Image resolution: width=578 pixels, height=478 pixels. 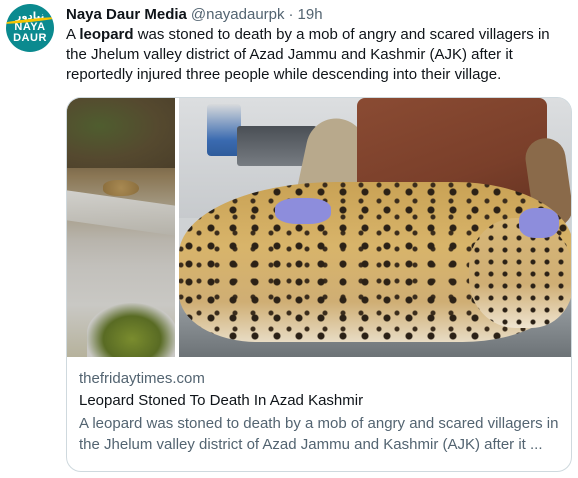 What do you see at coordinates (303, 211) in the screenshot?
I see `glove-left` at bounding box center [303, 211].